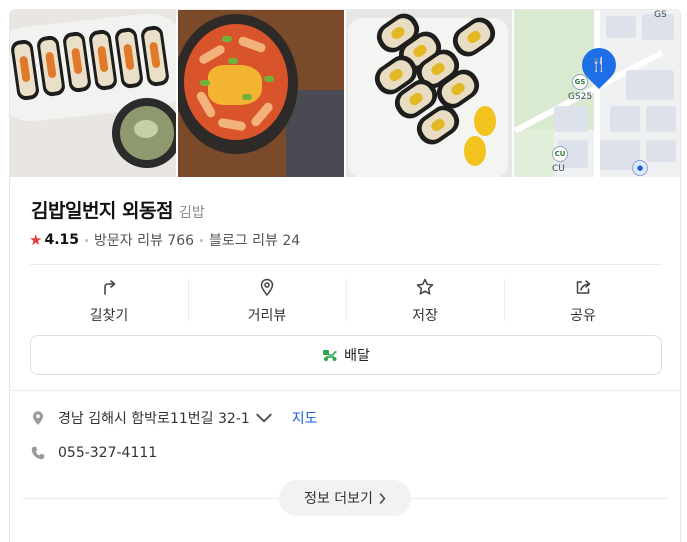  I want to click on star-icon: ★, so click(36, 240).